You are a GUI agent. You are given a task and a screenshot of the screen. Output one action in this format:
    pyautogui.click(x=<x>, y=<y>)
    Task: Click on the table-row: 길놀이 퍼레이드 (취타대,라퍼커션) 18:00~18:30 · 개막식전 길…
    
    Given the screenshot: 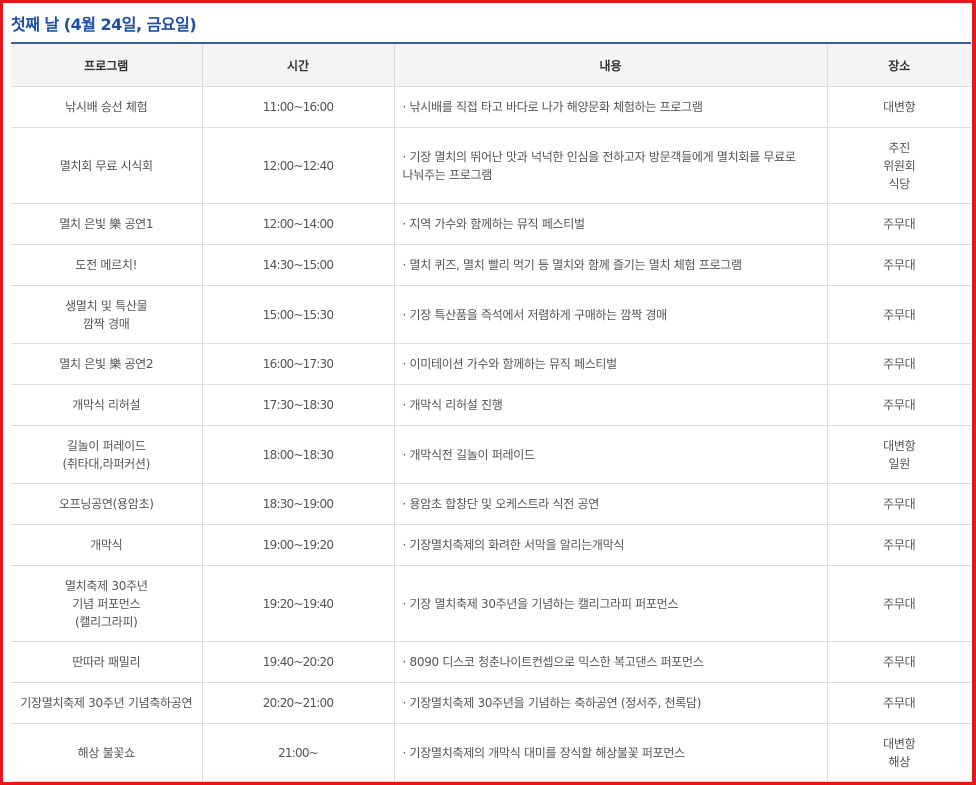 What is the action you would take?
    pyautogui.click(x=491, y=454)
    